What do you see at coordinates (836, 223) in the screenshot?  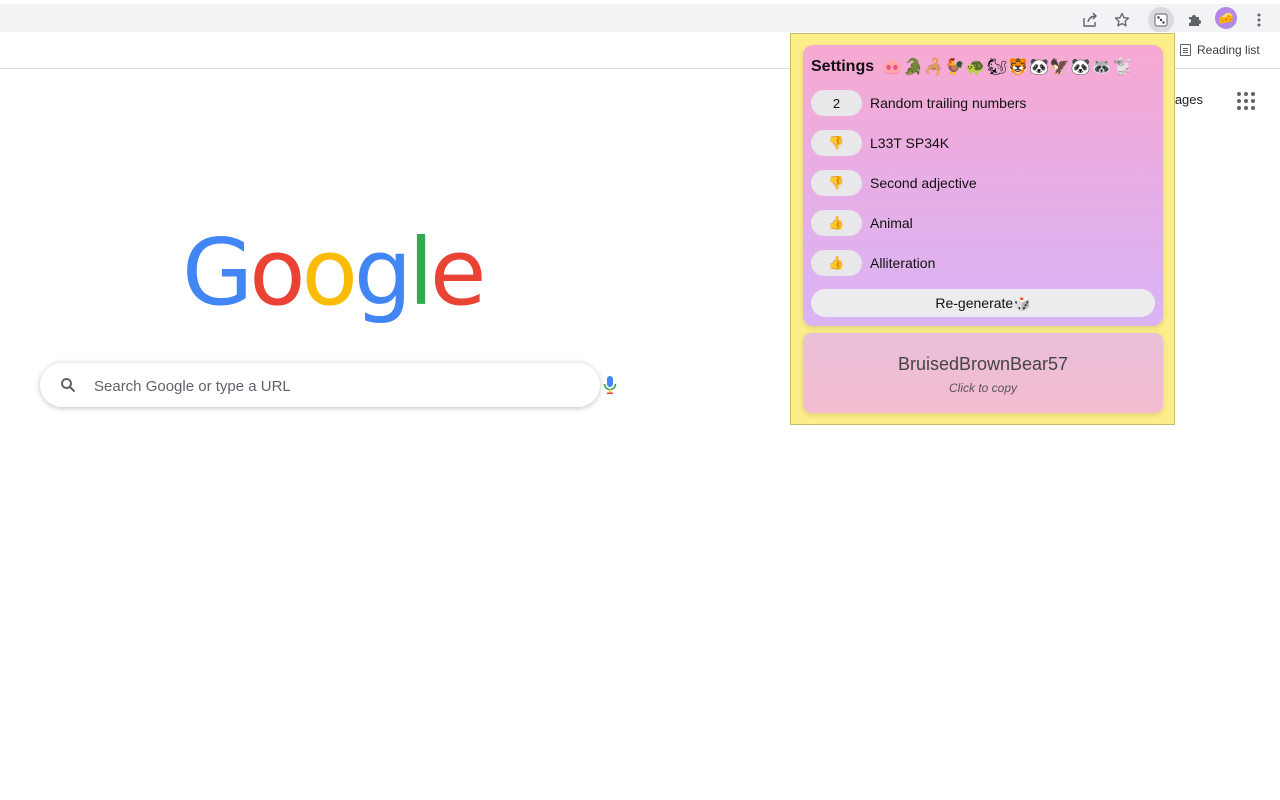 I see `animal-toggle: 👍` at bounding box center [836, 223].